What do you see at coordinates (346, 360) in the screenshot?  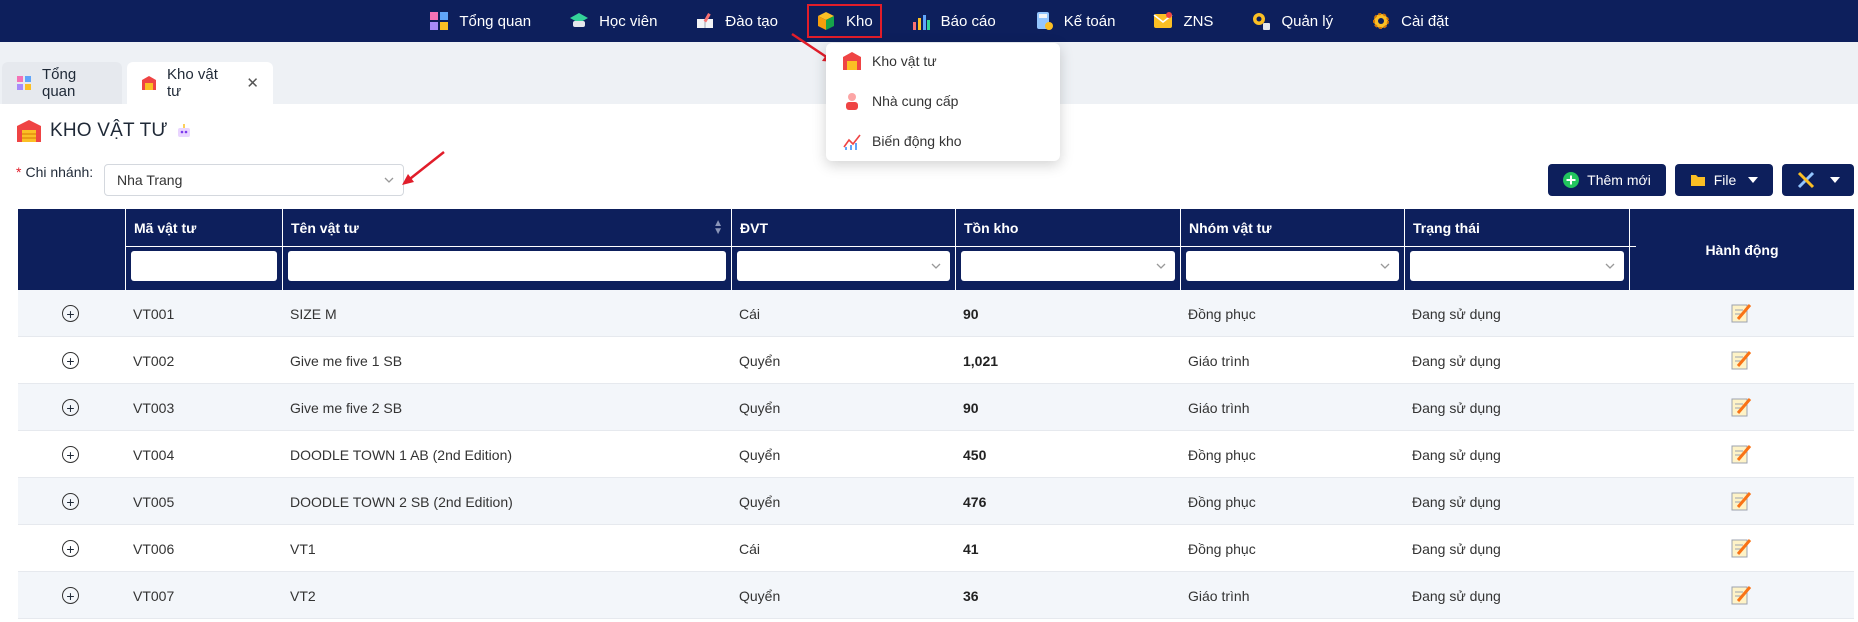 I see `cell-name: Give me five 1 SB` at bounding box center [346, 360].